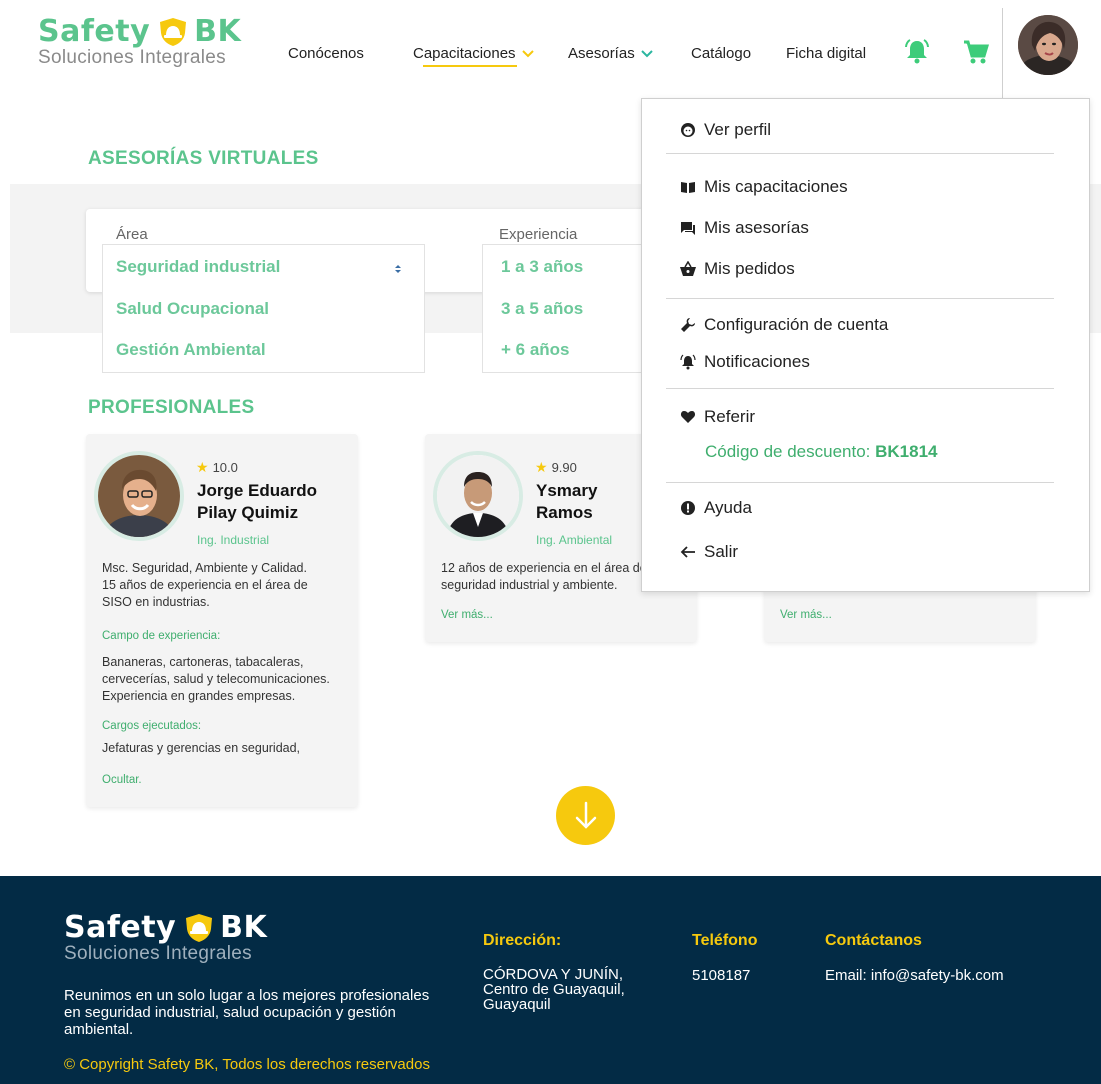 The image size is (1101, 1084). What do you see at coordinates (744, 228) in the screenshot?
I see `menu-my-advisories: Mis asesorías` at bounding box center [744, 228].